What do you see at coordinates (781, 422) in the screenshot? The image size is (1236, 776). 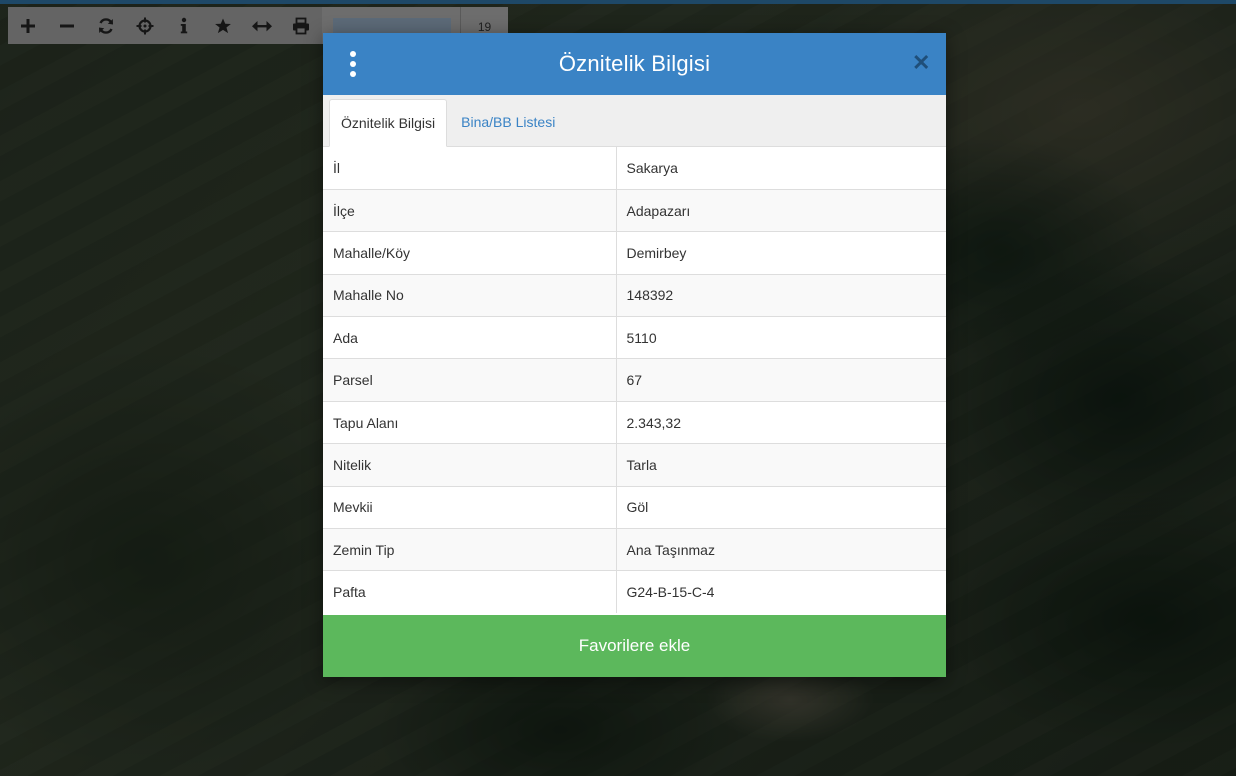 I see `row-value: 2.343,32` at bounding box center [781, 422].